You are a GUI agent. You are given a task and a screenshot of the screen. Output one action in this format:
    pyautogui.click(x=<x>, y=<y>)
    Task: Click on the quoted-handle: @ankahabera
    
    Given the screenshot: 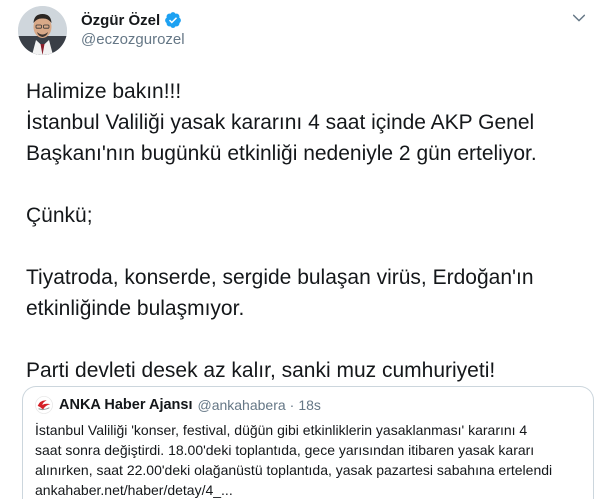 What is the action you would take?
    pyautogui.click(x=241, y=405)
    